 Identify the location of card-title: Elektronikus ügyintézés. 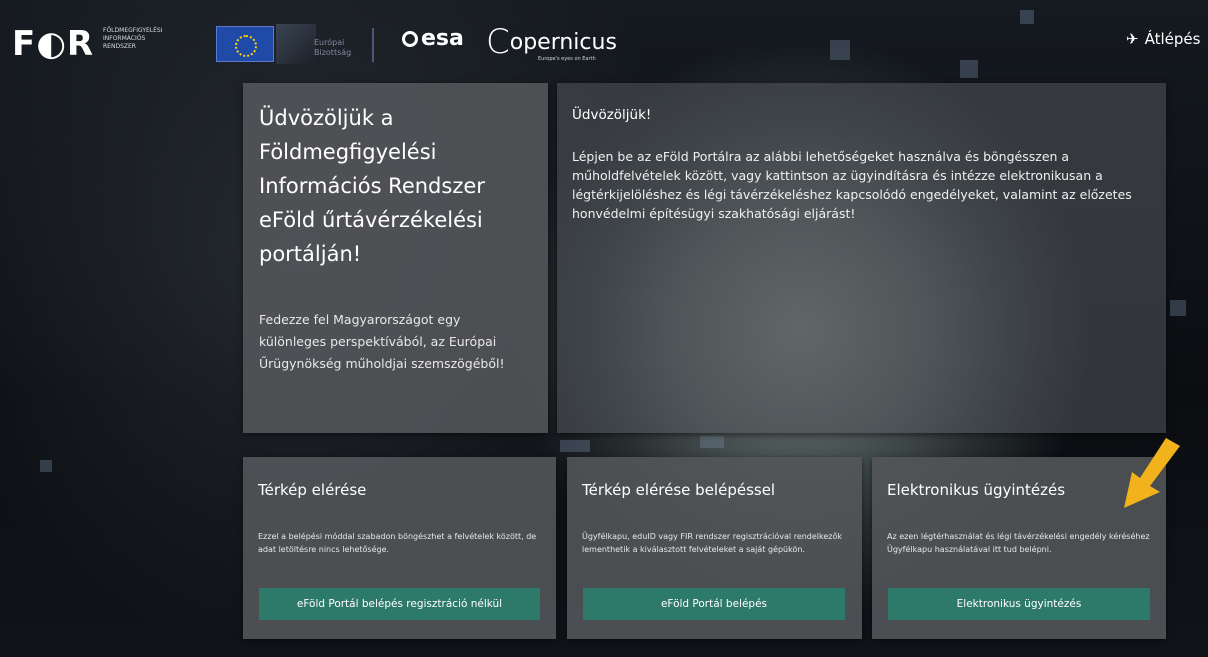
(976, 490).